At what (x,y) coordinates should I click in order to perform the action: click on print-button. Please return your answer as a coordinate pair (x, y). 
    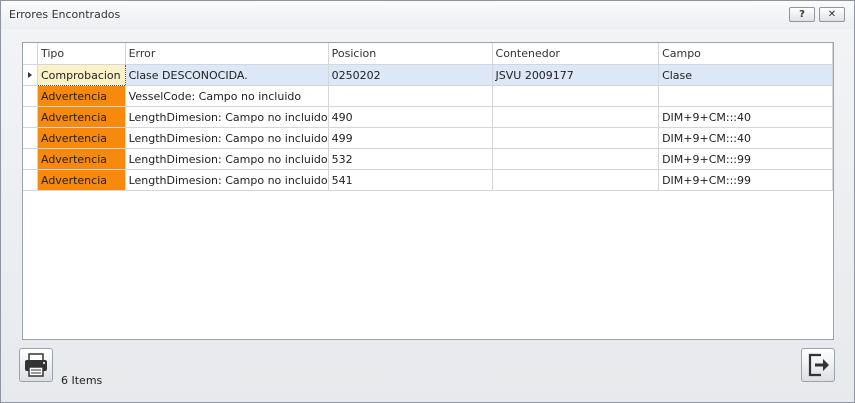
    Looking at the image, I should click on (36, 365).